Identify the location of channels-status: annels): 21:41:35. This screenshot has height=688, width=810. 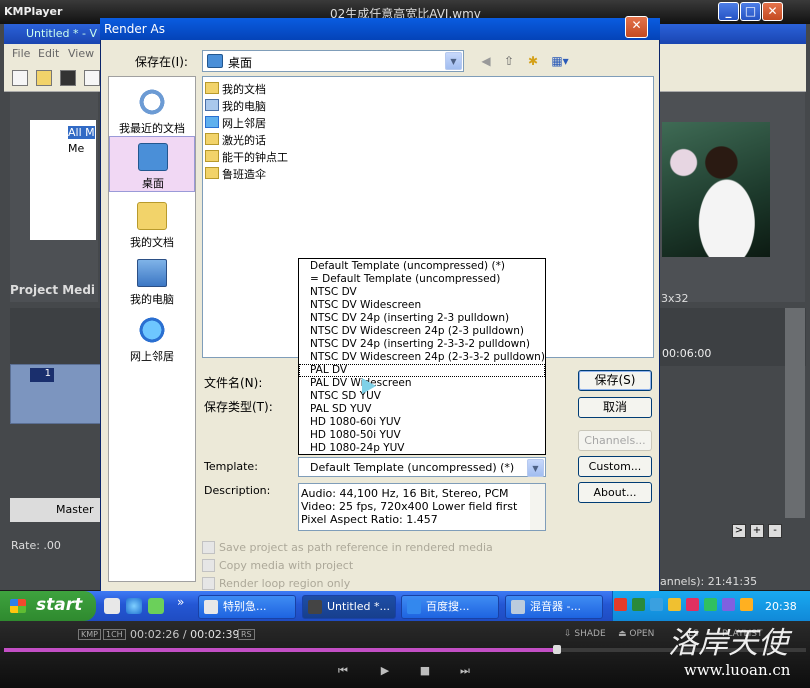
(709, 581).